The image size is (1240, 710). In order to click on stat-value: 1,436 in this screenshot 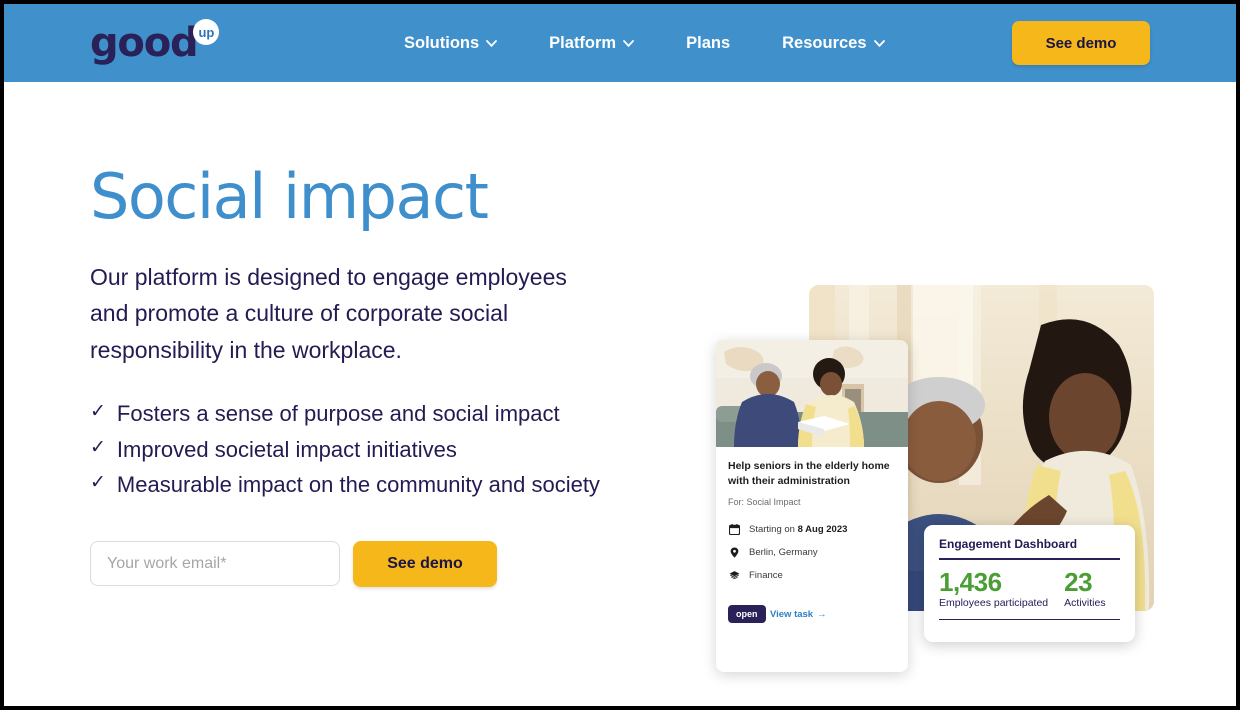, I will do `click(970, 581)`.